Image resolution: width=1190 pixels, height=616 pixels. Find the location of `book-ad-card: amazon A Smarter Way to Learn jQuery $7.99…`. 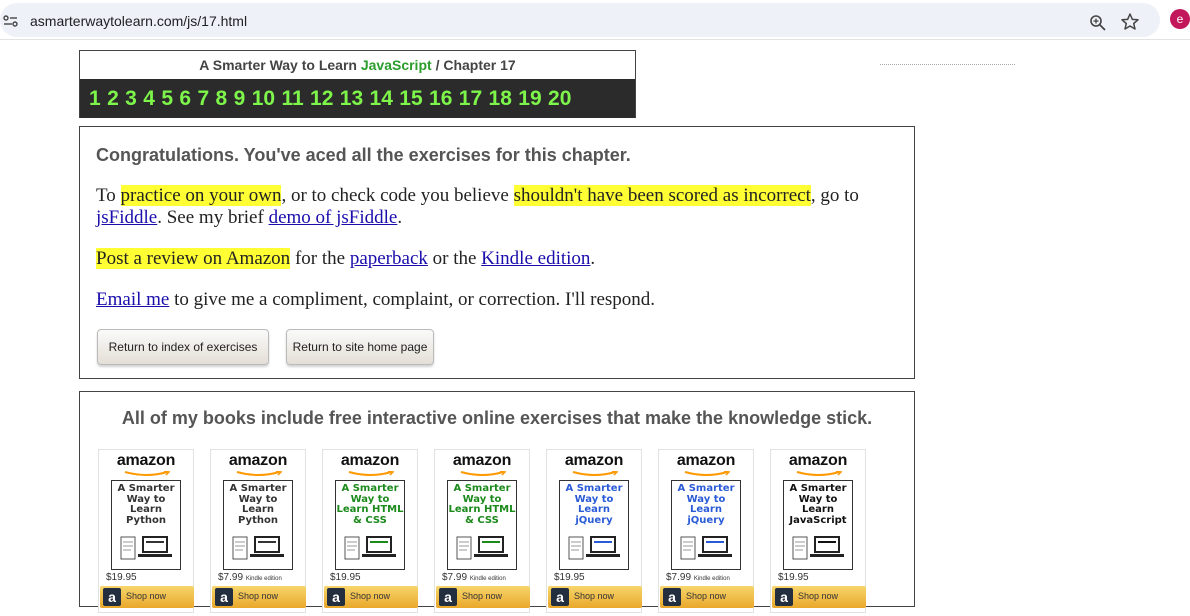

book-ad-card: amazon A Smarter Way to Learn jQuery $7.99… is located at coordinates (706, 531).